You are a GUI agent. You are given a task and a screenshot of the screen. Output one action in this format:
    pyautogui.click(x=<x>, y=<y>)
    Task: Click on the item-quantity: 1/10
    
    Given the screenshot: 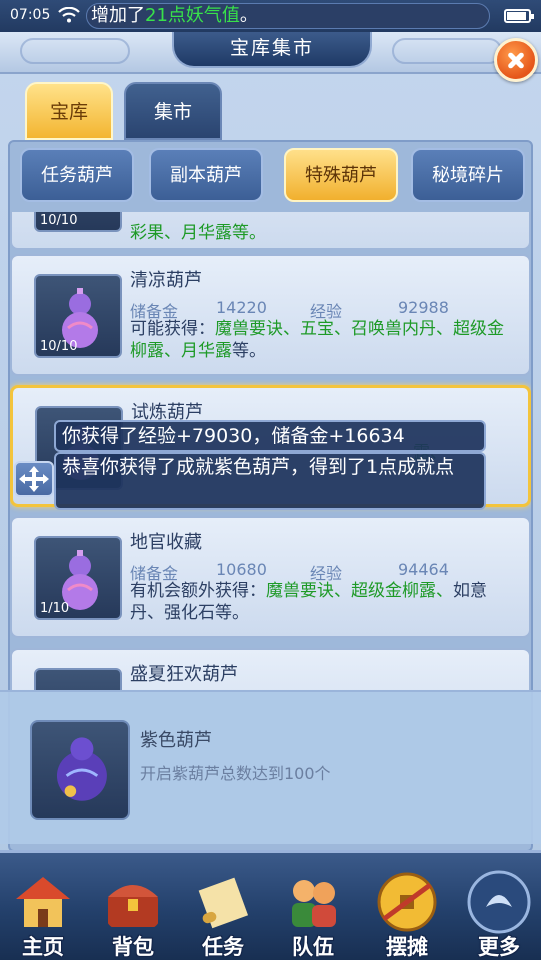 What is the action you would take?
    pyautogui.click(x=55, y=608)
    